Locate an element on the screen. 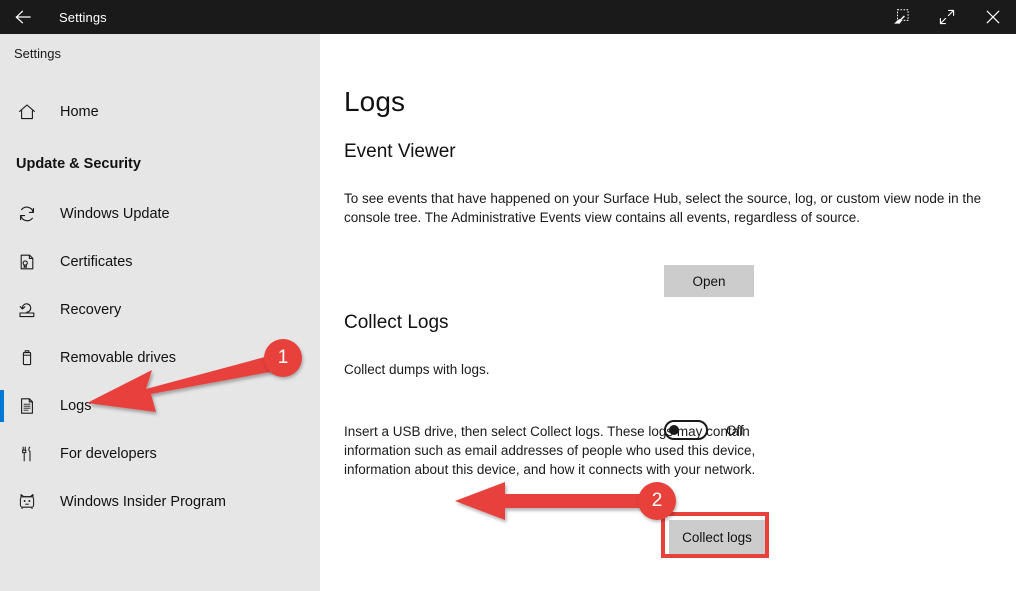 This screenshot has height=591, width=1016. sidebar-item-recovery: Recovery is located at coordinates (160, 310).